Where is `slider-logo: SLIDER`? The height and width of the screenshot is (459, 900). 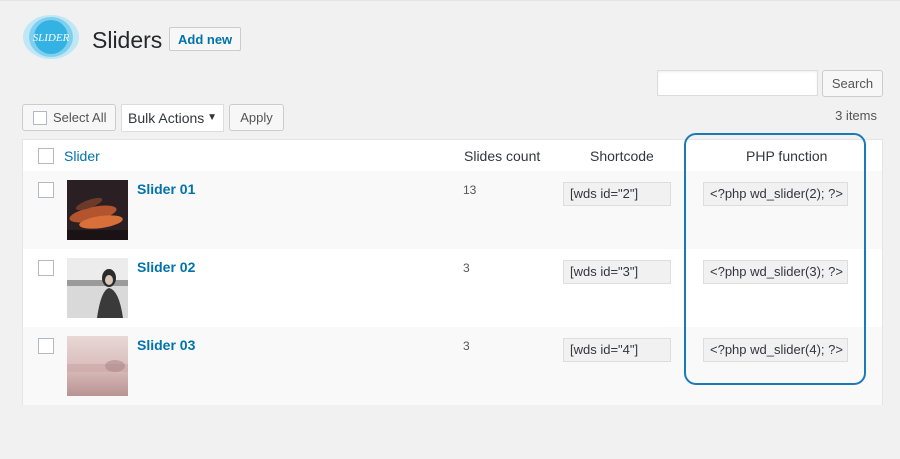
slider-logo: SLIDER is located at coordinates (51, 37).